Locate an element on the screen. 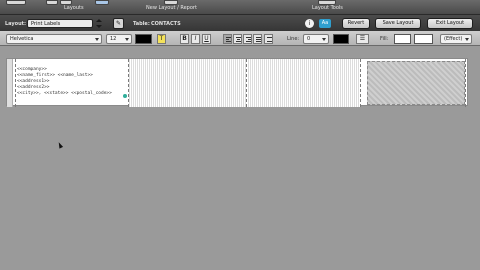 The height and width of the screenshot is (270, 480). font-dropdown-icon is located at coordinates (97, 39).